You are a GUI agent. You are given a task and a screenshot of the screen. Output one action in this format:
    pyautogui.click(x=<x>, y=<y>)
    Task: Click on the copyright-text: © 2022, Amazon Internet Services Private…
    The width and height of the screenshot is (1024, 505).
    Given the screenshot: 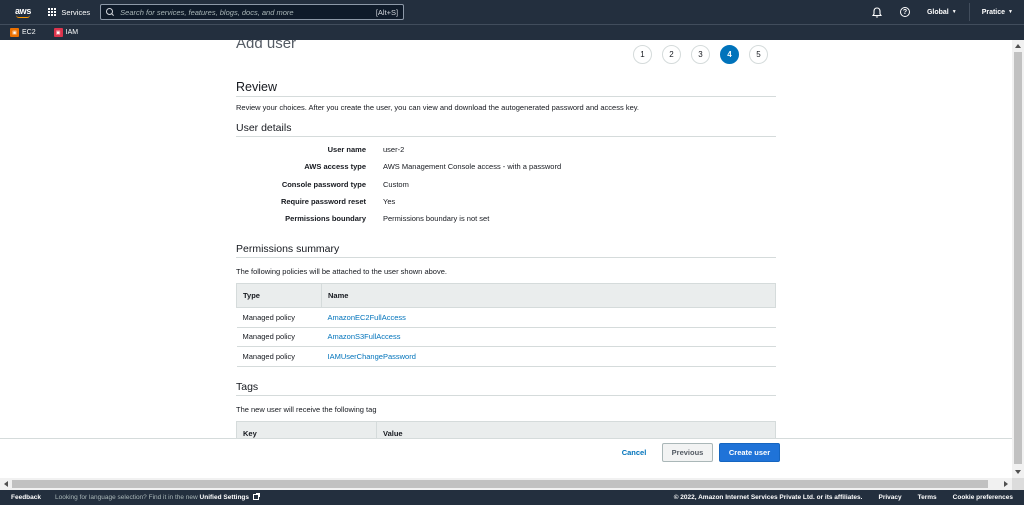 What is the action you would take?
    pyautogui.click(x=768, y=497)
    